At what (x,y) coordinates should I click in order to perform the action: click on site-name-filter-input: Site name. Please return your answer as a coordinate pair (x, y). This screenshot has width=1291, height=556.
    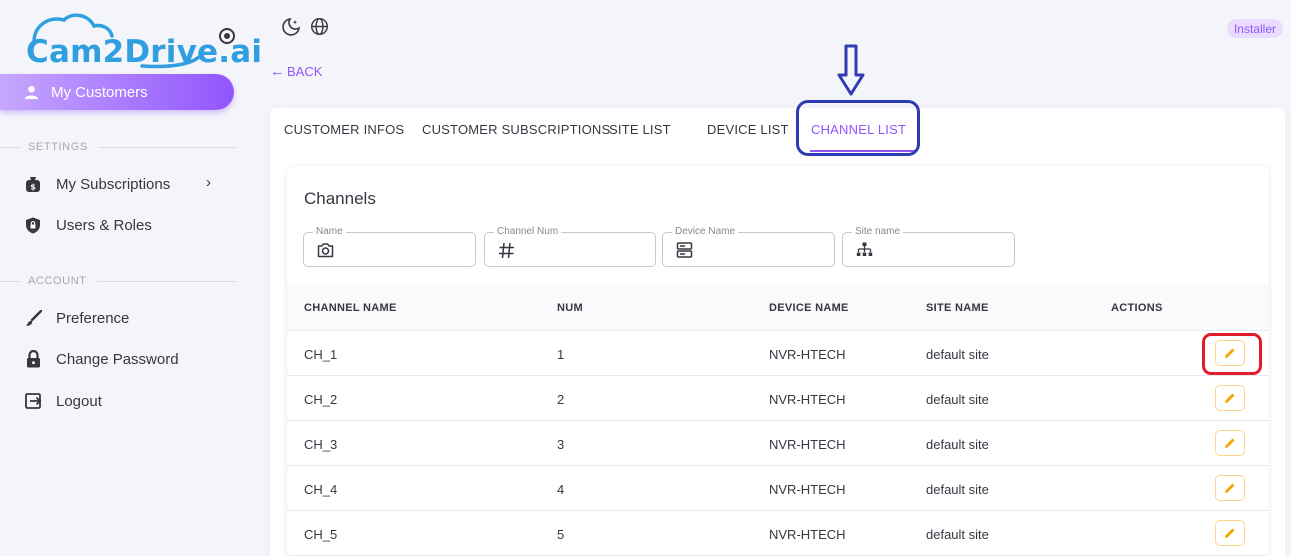
    Looking at the image, I should click on (928, 246).